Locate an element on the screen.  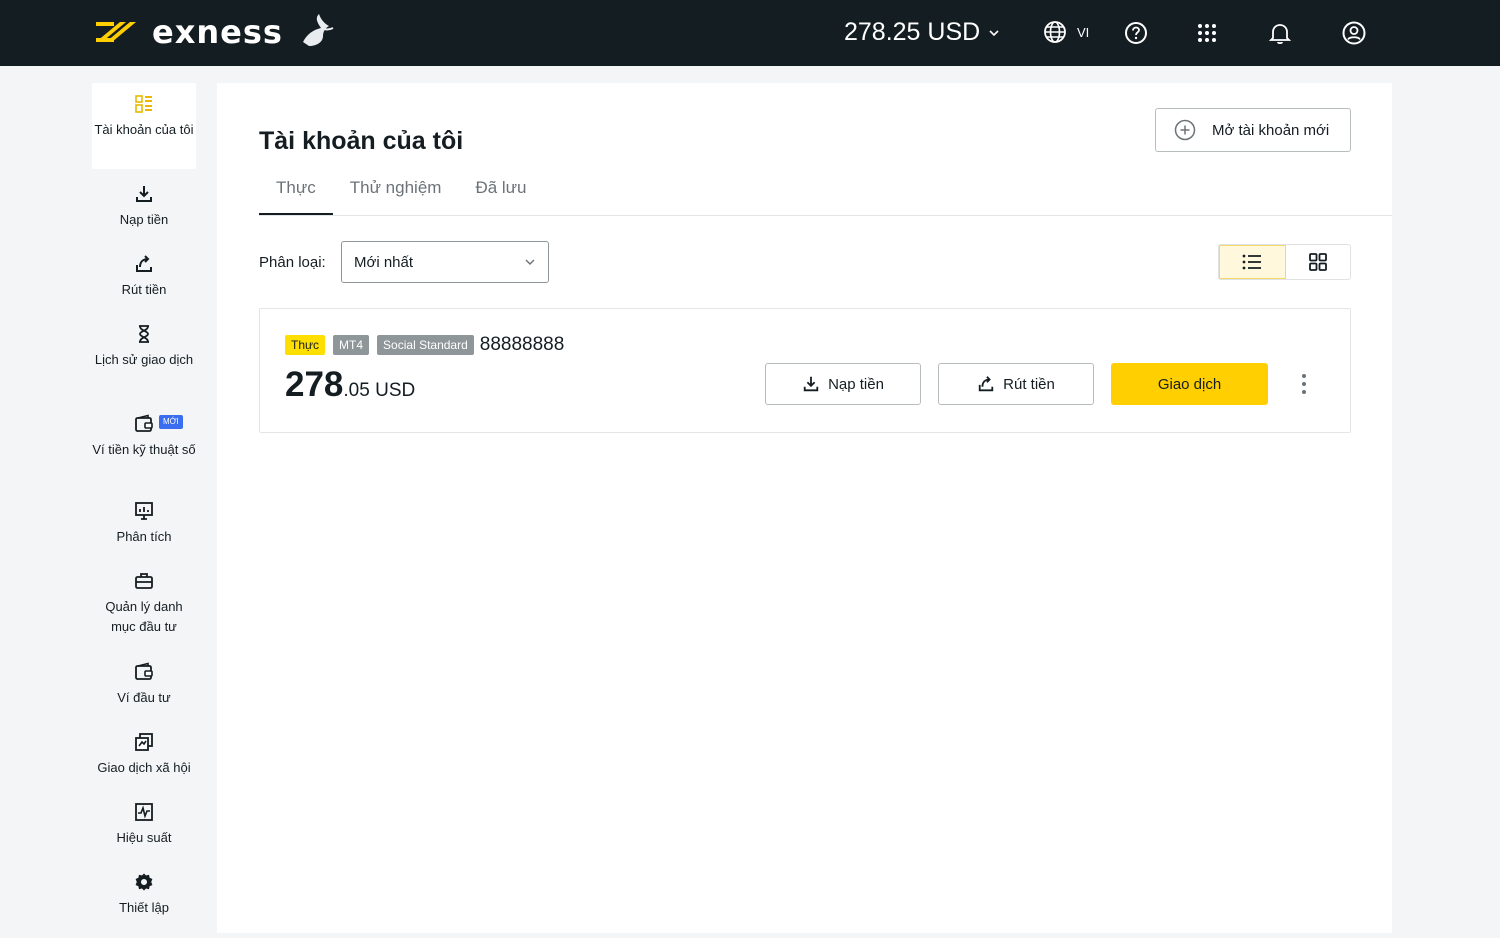
sidebar-item-settings: Thiết lập is located at coordinates (144, 895).